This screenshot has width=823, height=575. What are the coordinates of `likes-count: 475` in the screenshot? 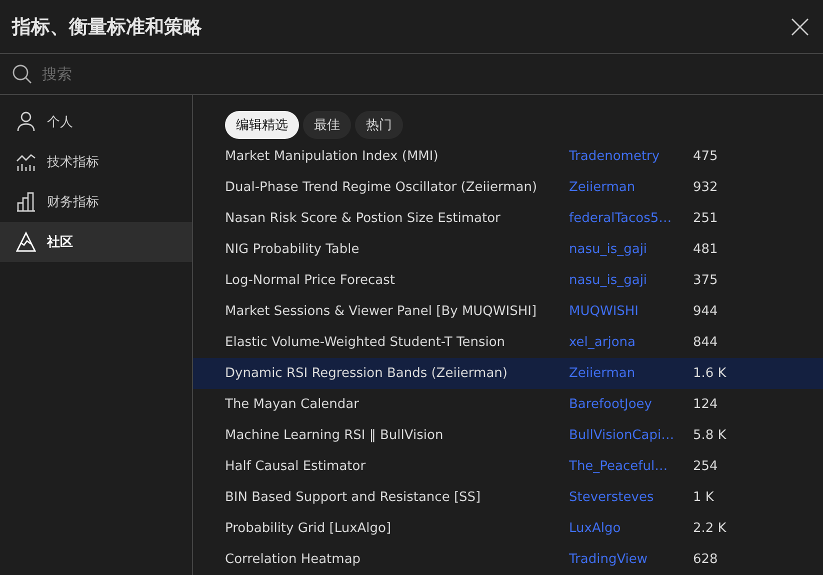 It's located at (705, 156).